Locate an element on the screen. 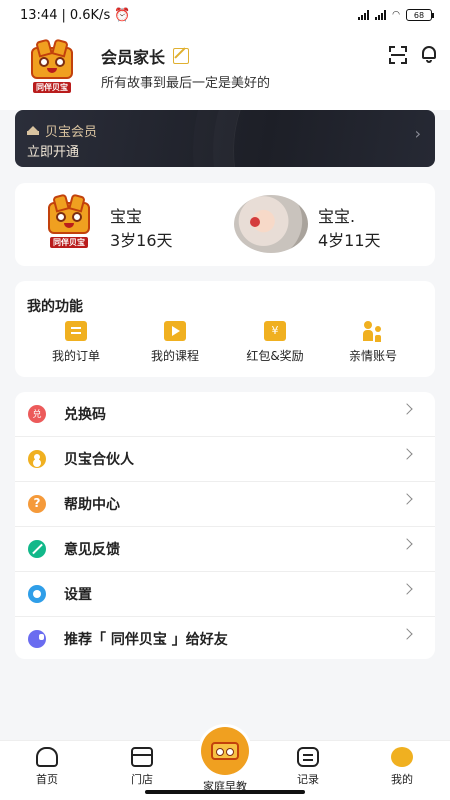 The image size is (450, 800). vip-title-row: 贝宝会员 is located at coordinates (62, 130).